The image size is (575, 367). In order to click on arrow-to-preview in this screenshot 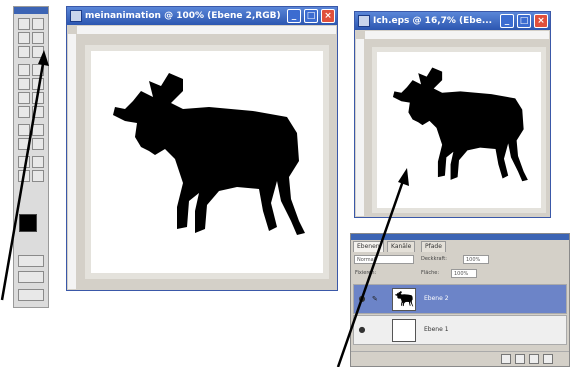, I will do `click(371, 272)`.